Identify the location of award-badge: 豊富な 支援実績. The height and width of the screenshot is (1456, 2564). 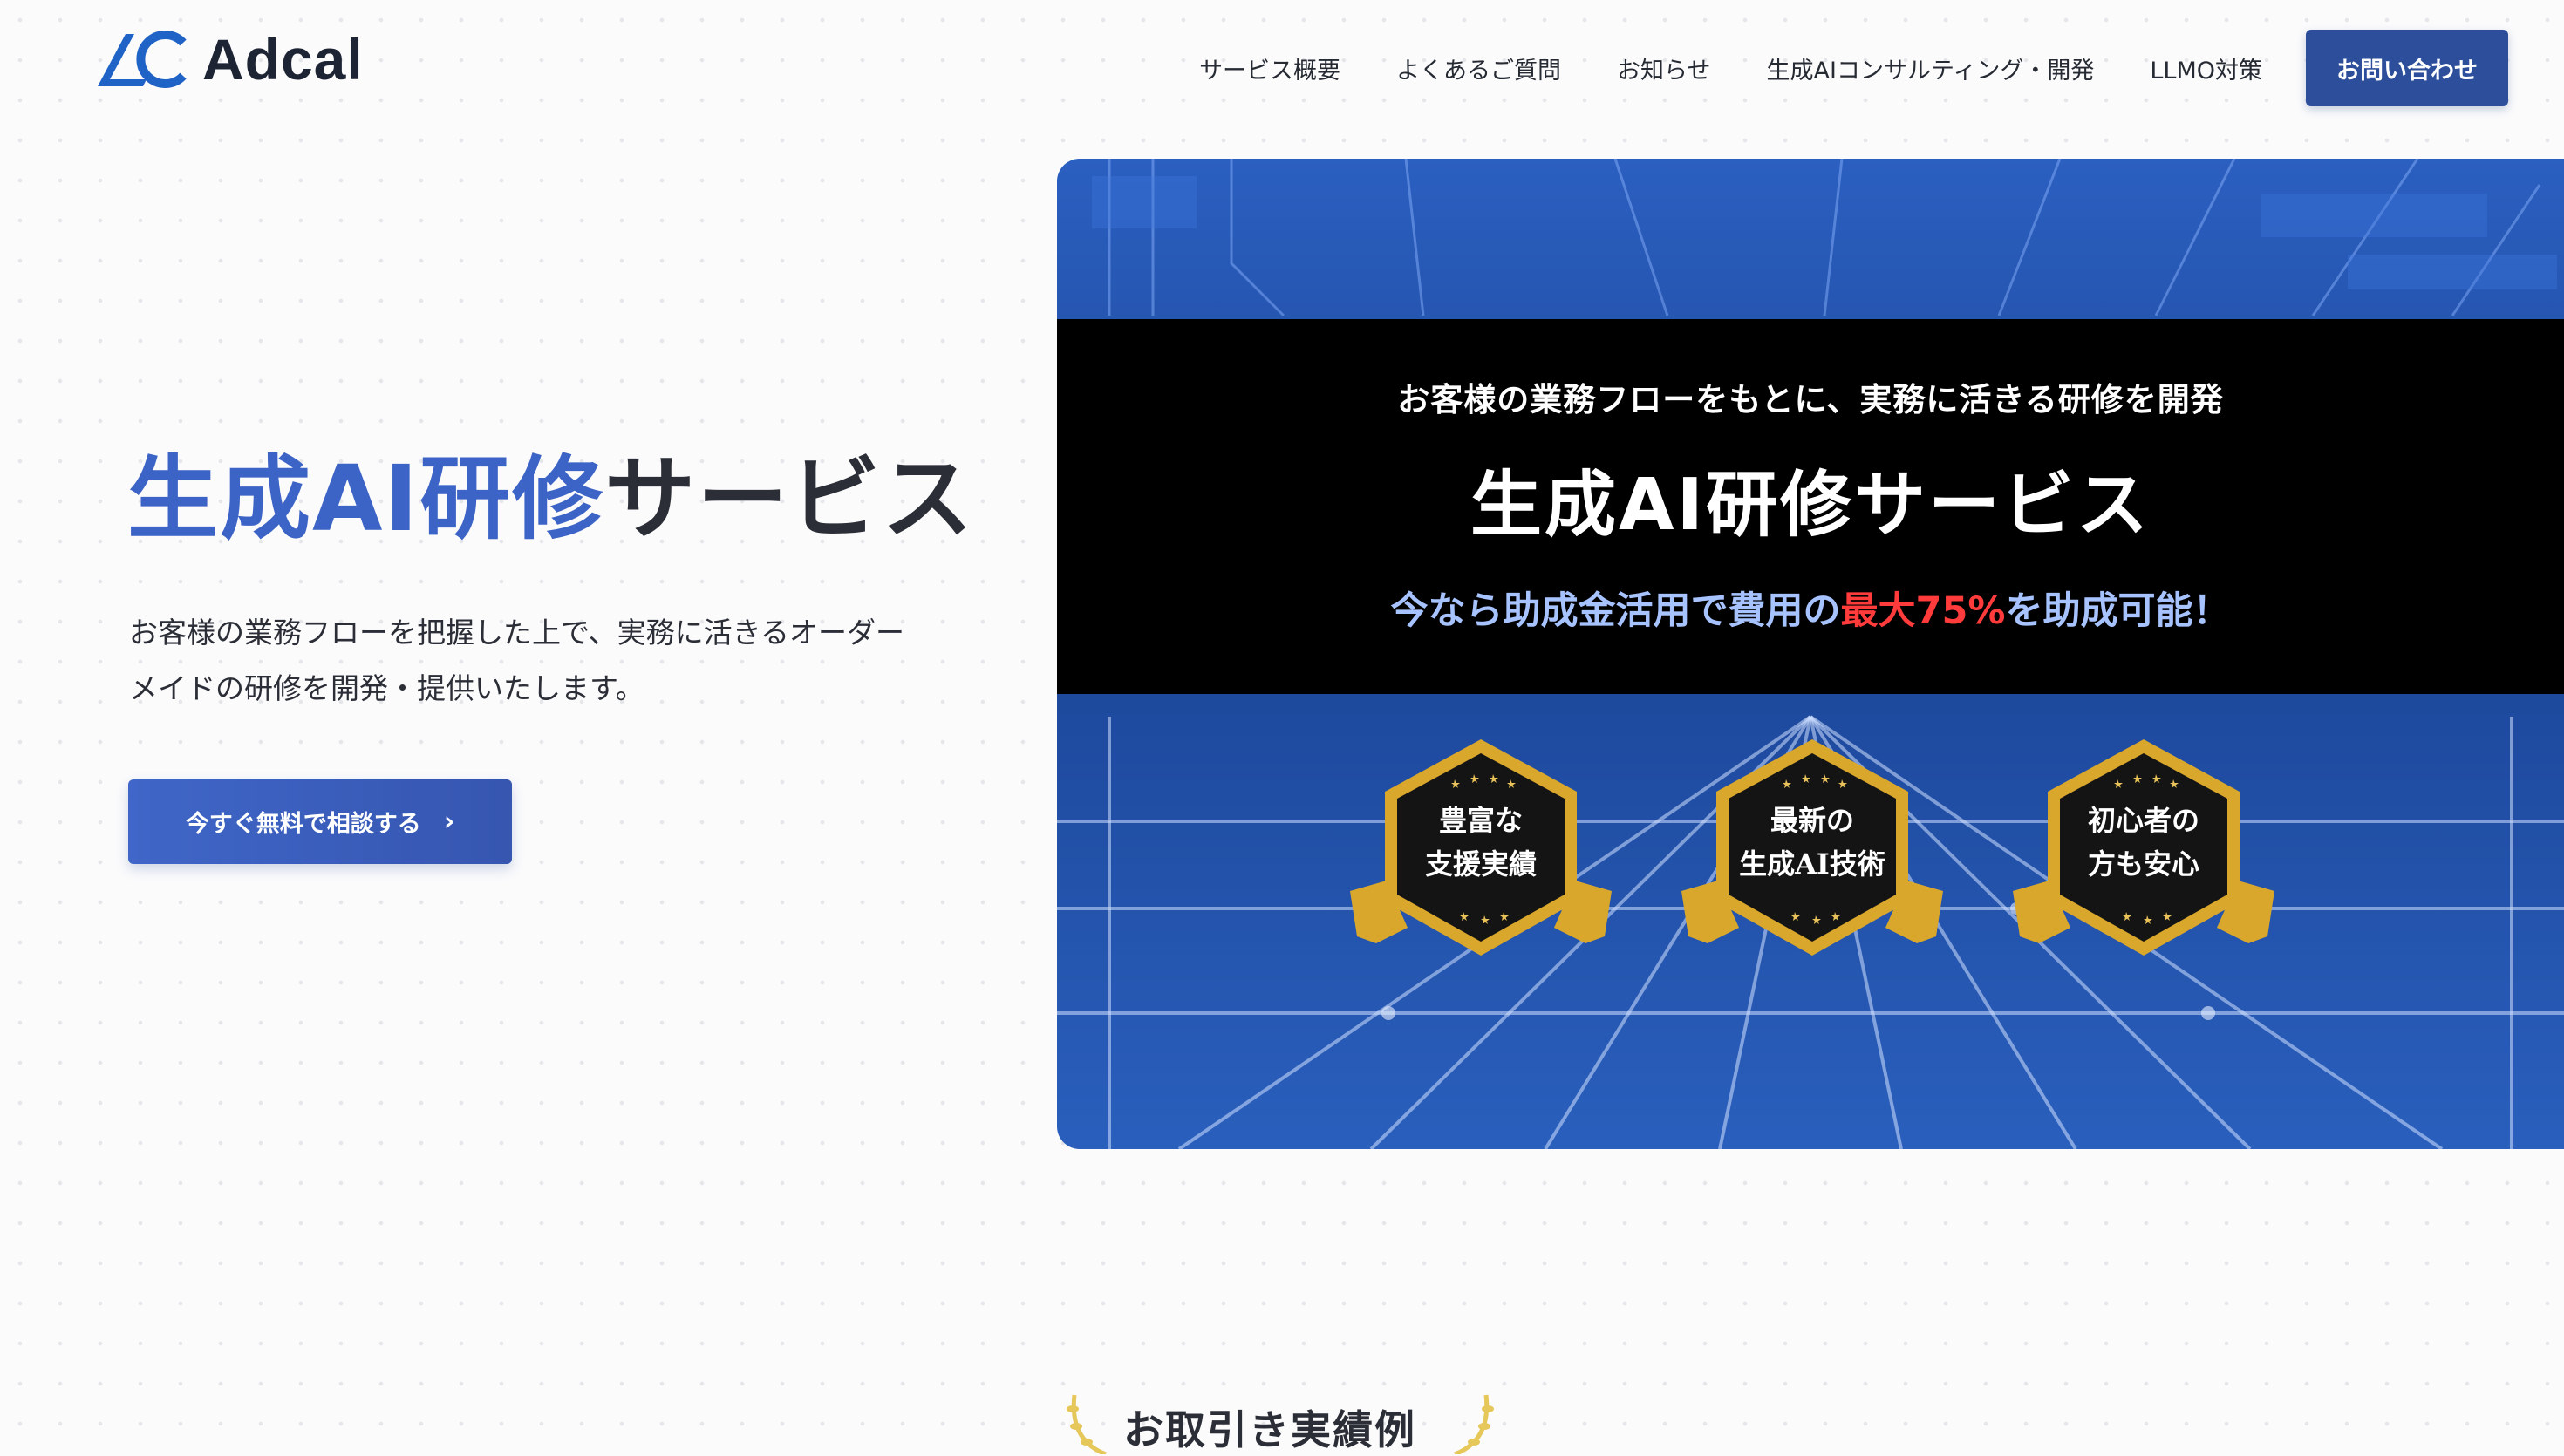
(1481, 852).